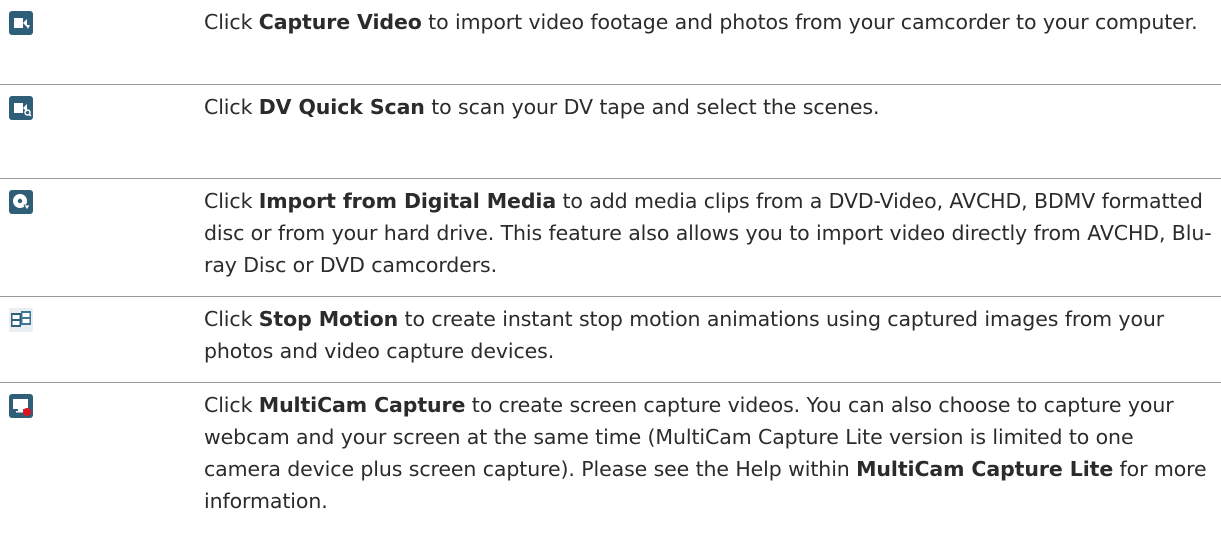 This screenshot has height=542, width=1221. I want to click on multicam-capture-icon, so click(21, 406).